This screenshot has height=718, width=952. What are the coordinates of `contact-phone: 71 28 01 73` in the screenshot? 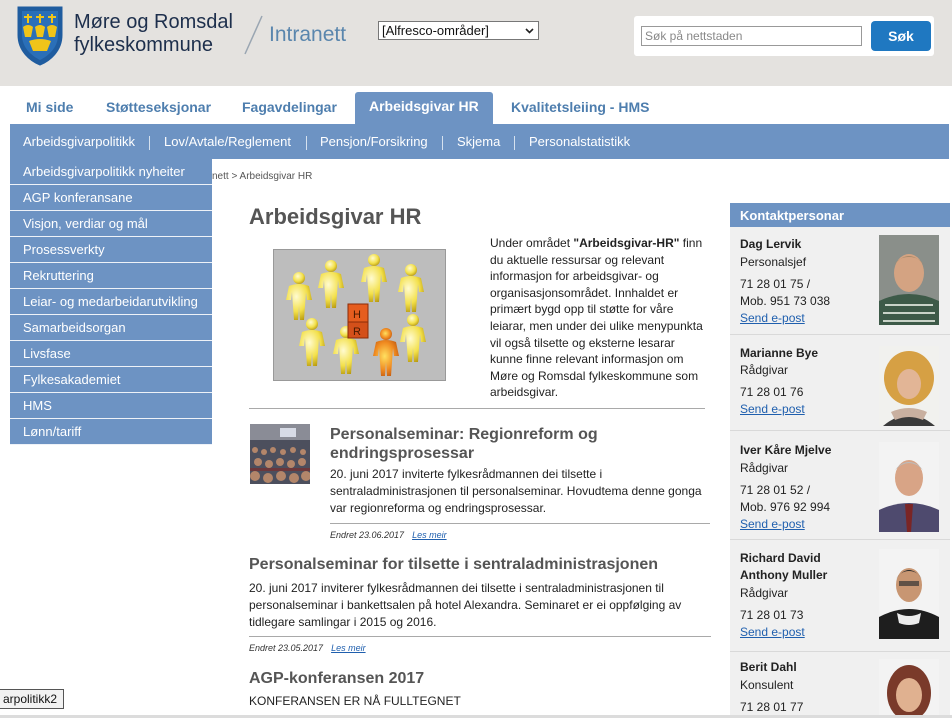 It's located at (772, 615).